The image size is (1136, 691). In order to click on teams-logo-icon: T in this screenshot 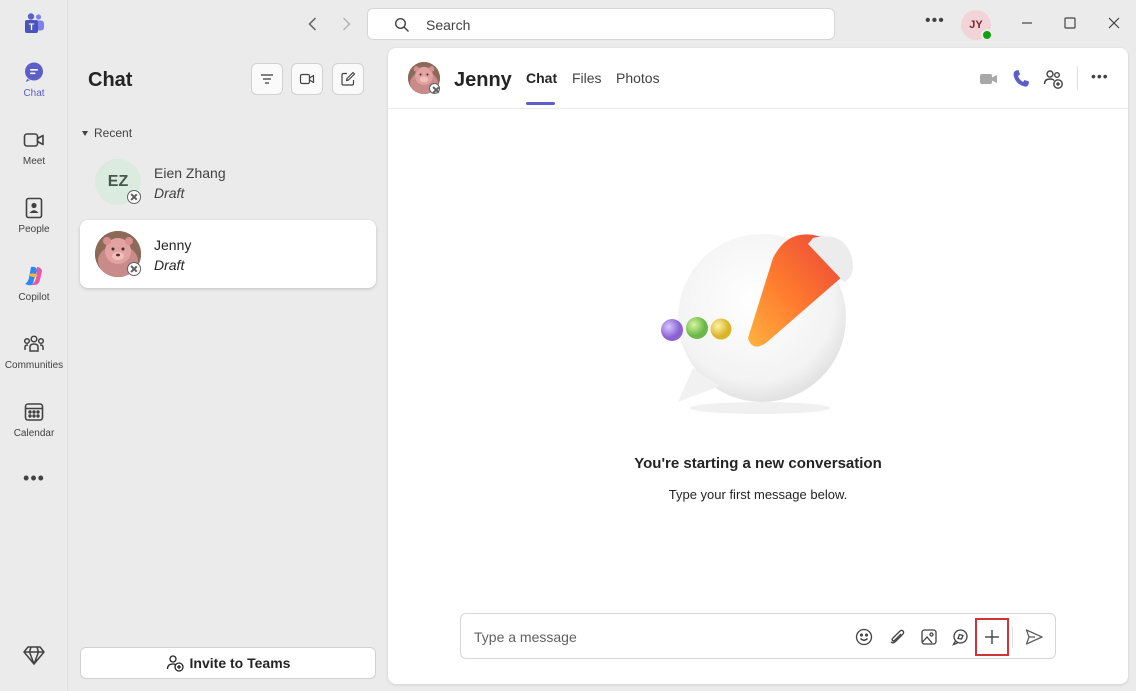, I will do `click(34, 24)`.